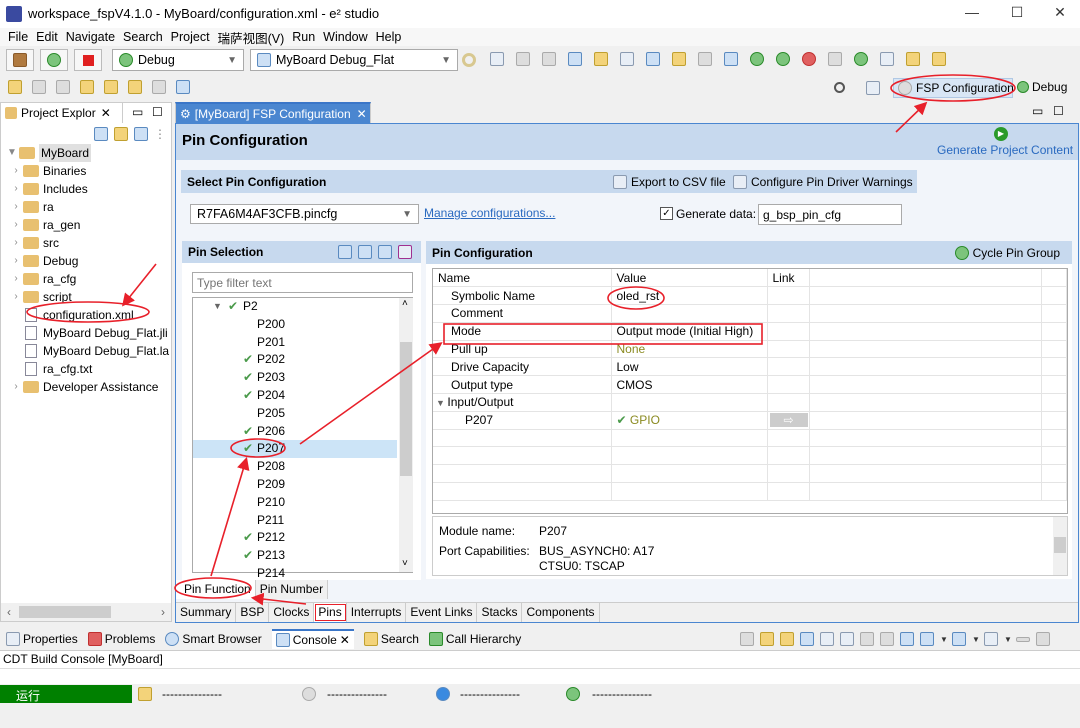  Describe the element at coordinates (873, 88) in the screenshot. I see `open-perspective-icon` at that location.